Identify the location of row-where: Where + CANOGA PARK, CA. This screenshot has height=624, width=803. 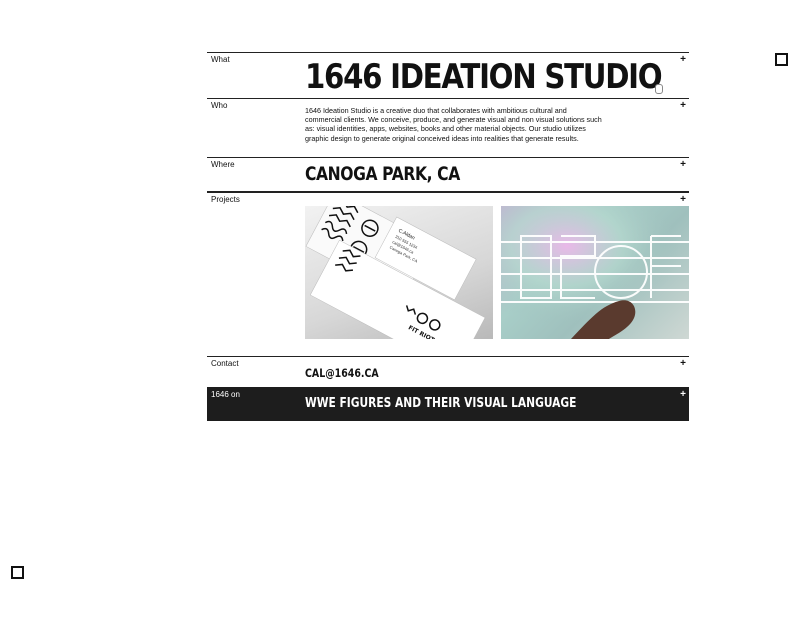
(448, 174).